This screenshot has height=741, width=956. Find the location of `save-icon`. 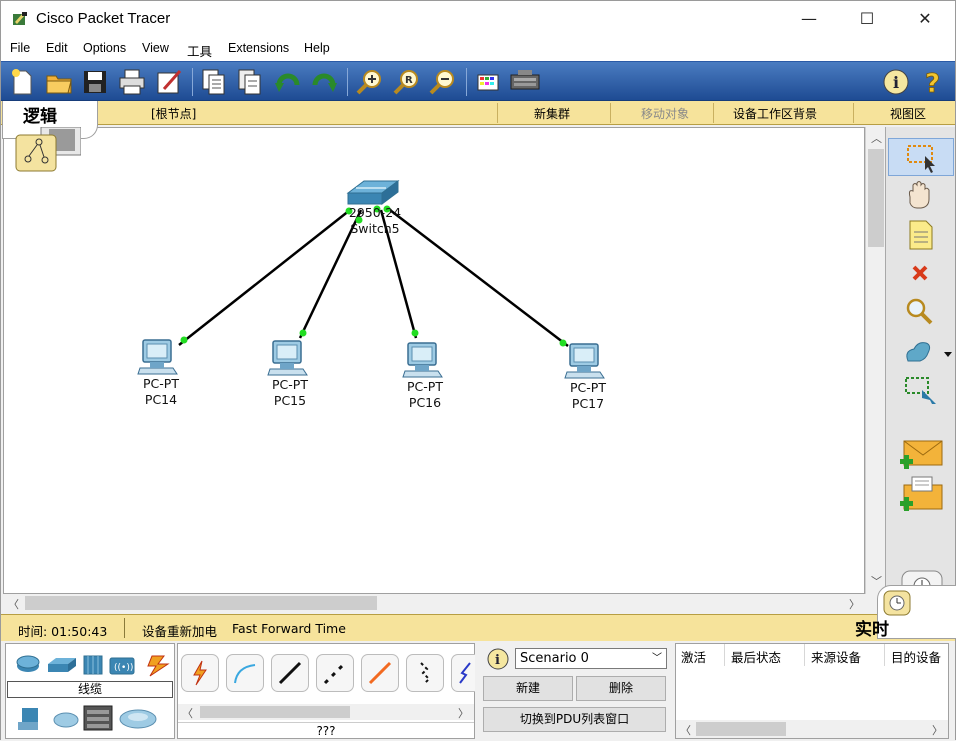

save-icon is located at coordinates (95, 82).